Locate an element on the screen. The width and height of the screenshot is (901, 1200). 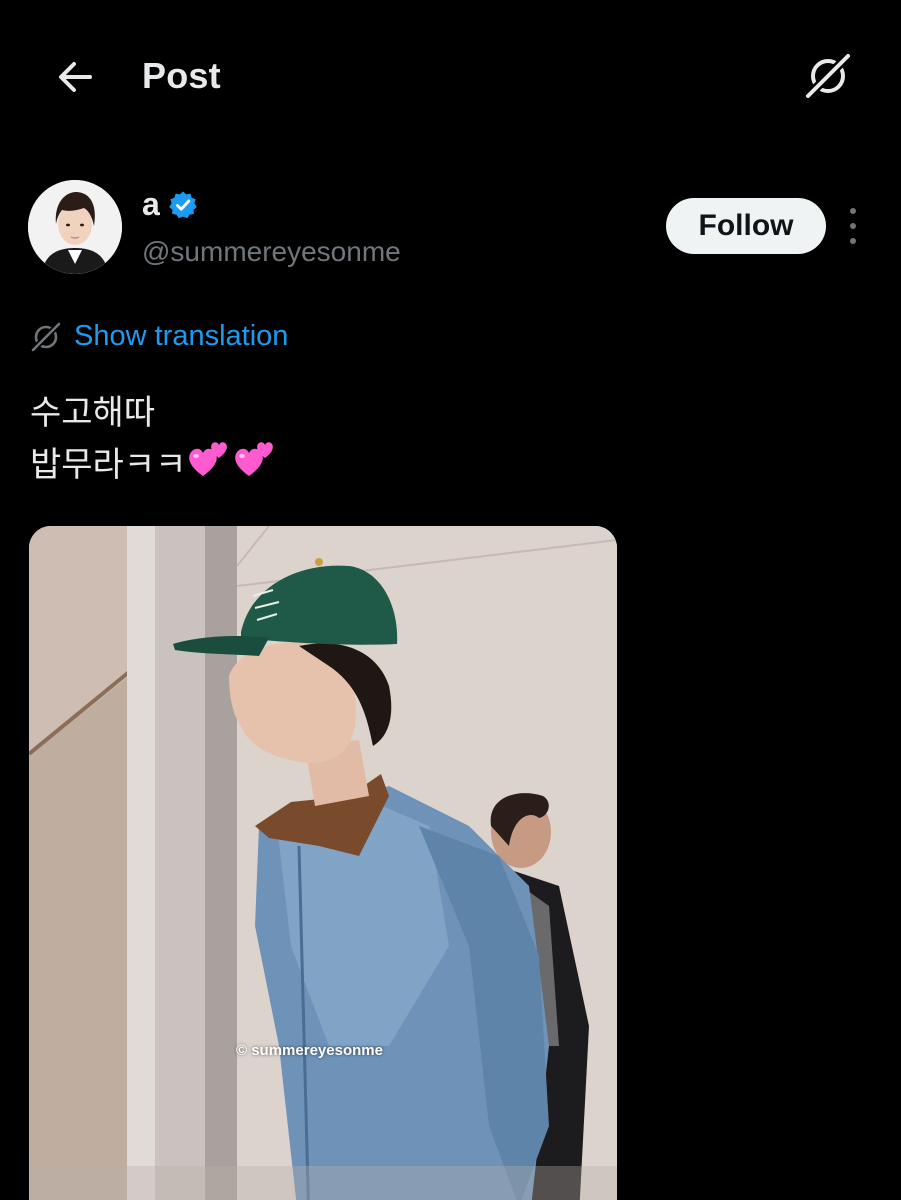
post-text: 수고해따 밥무라ㅋㅋ is located at coordinates (154, 439).